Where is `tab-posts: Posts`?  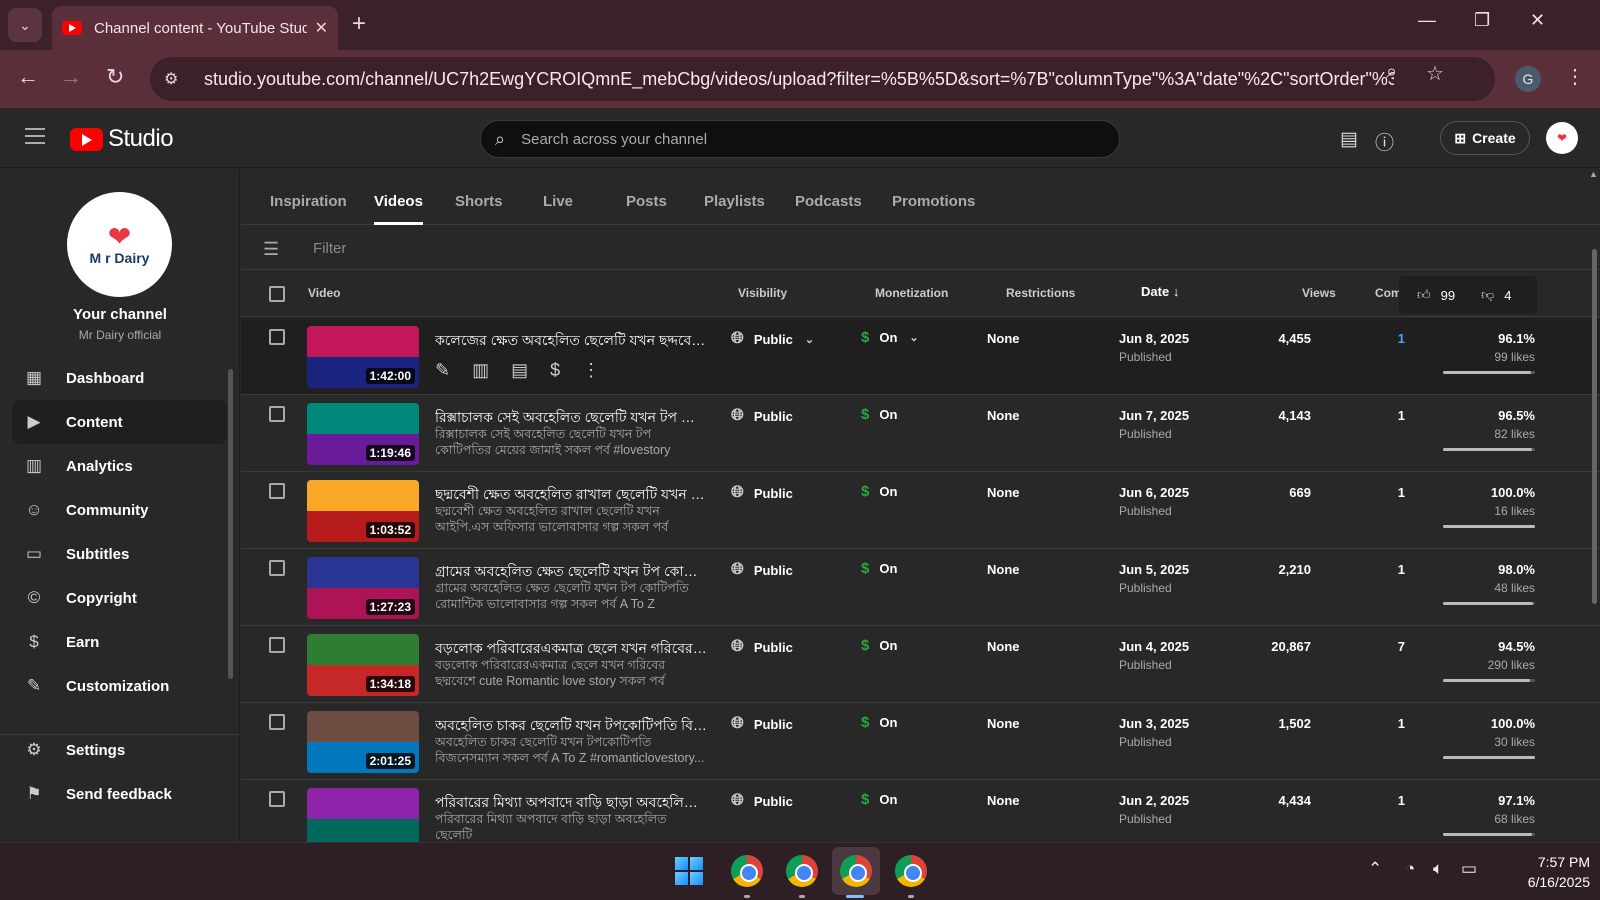 tab-posts: Posts is located at coordinates (646, 201).